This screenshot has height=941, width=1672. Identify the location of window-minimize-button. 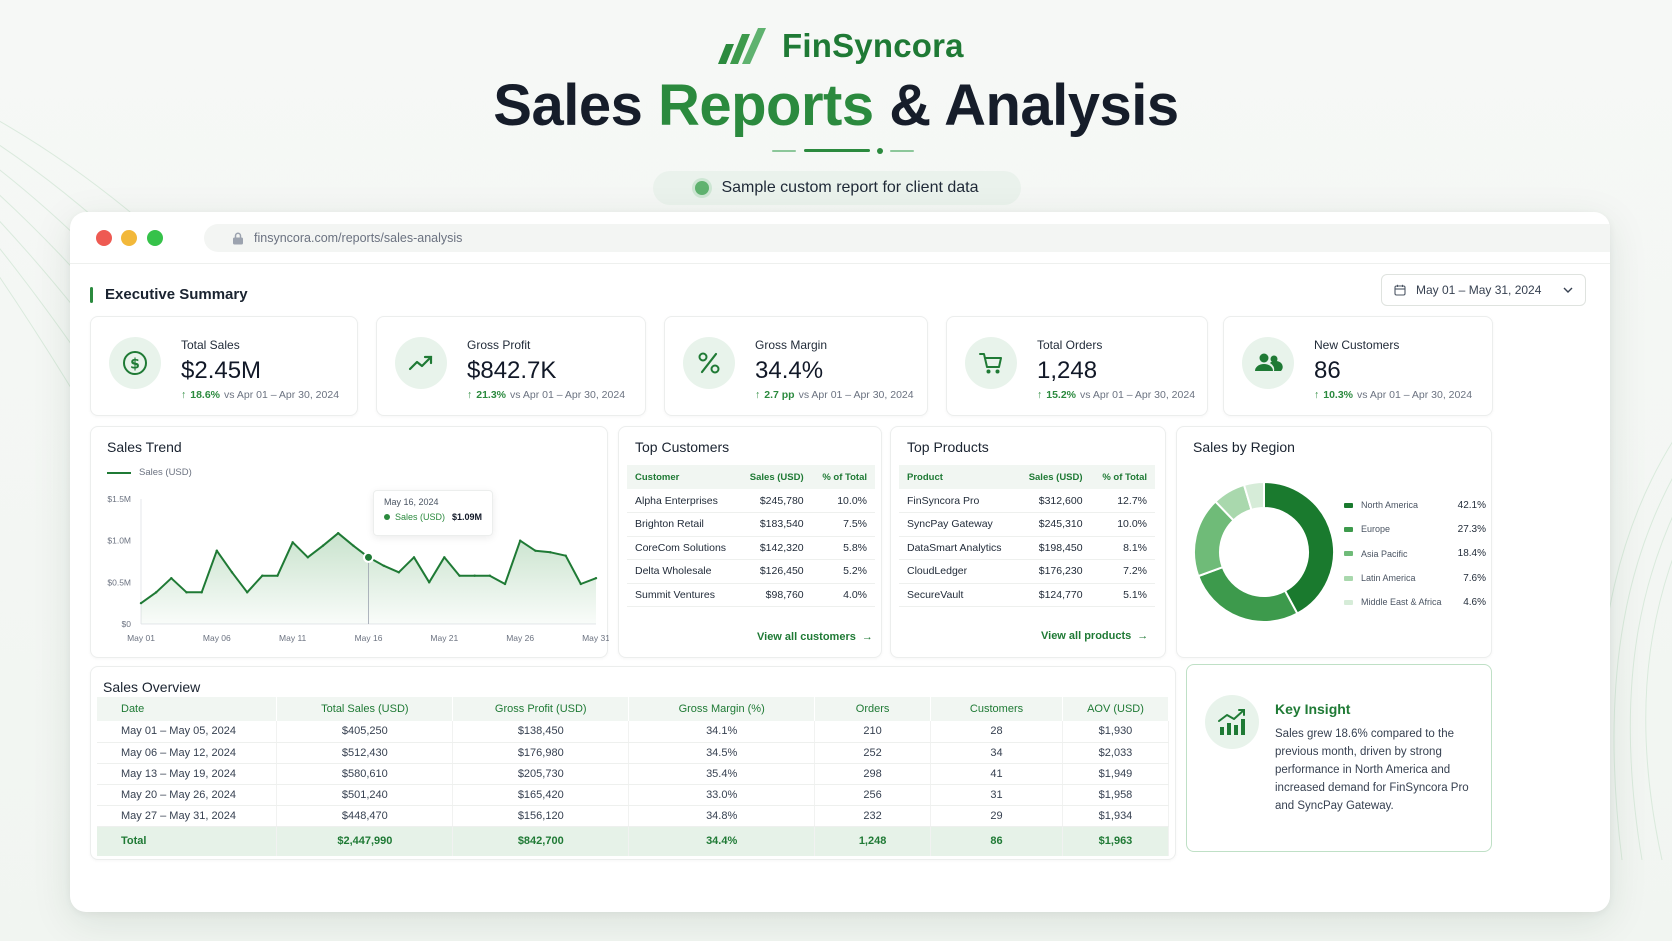
(129, 238).